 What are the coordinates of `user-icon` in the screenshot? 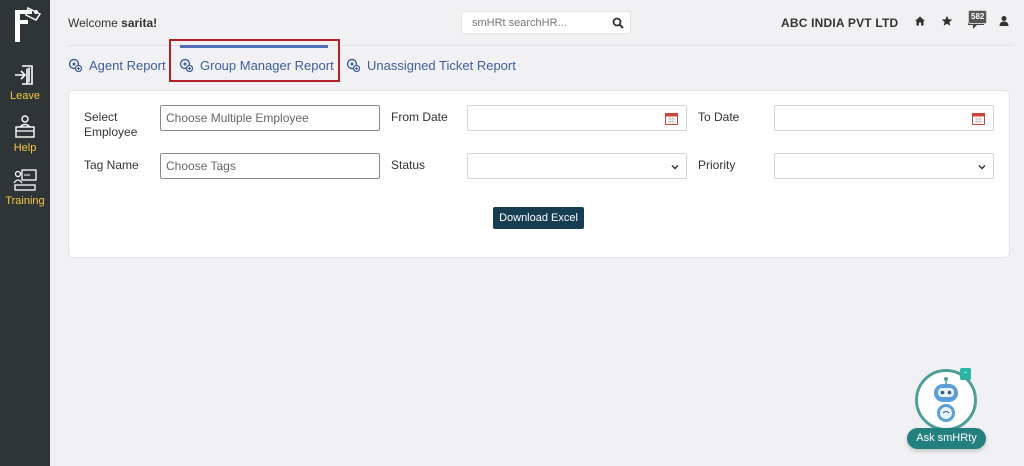 It's located at (1004, 21).